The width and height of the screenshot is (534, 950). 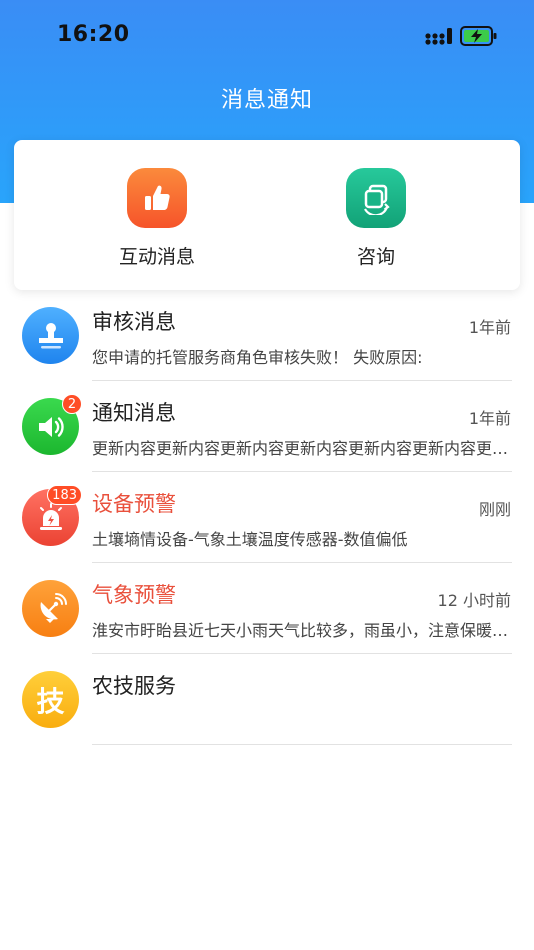 I want to click on consult-button: 咨询, so click(x=376, y=218).